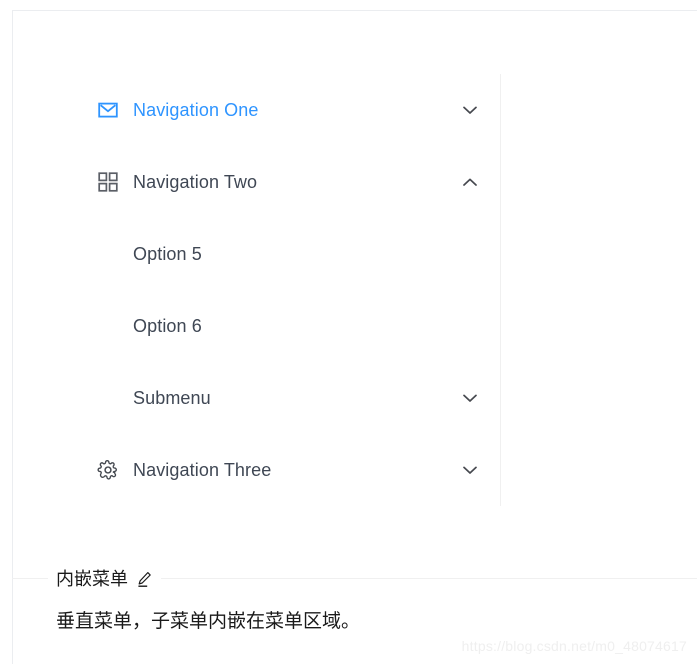 This screenshot has height=664, width=697. I want to click on pencil-edit-icon, so click(144, 579).